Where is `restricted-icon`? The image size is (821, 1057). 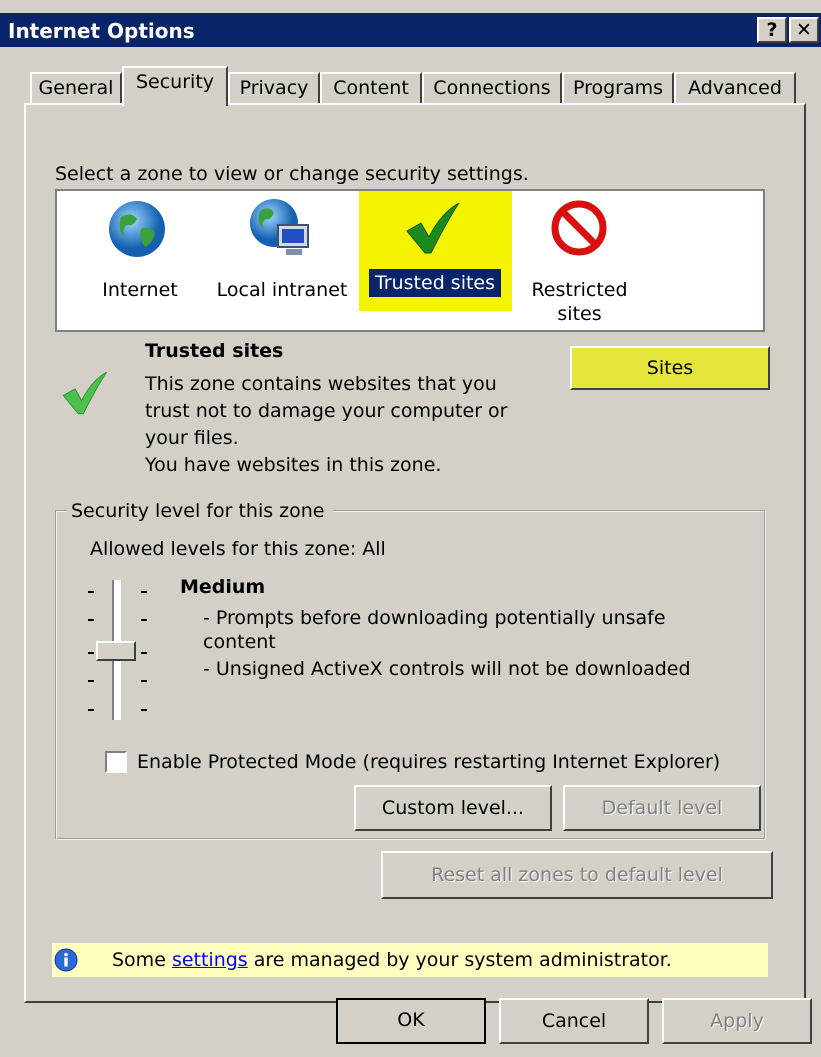 restricted-icon is located at coordinates (579, 228).